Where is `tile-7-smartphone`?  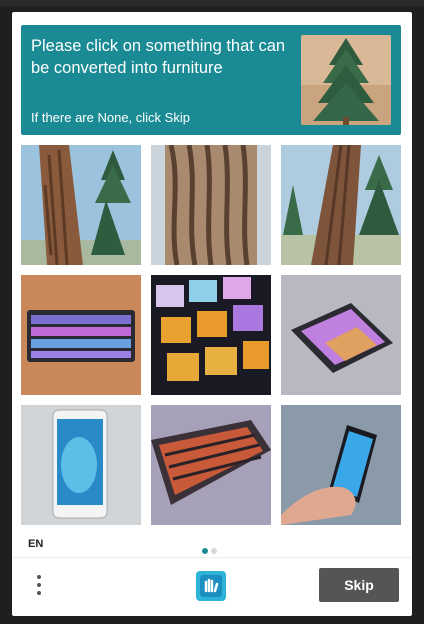 tile-7-smartphone is located at coordinates (81, 465).